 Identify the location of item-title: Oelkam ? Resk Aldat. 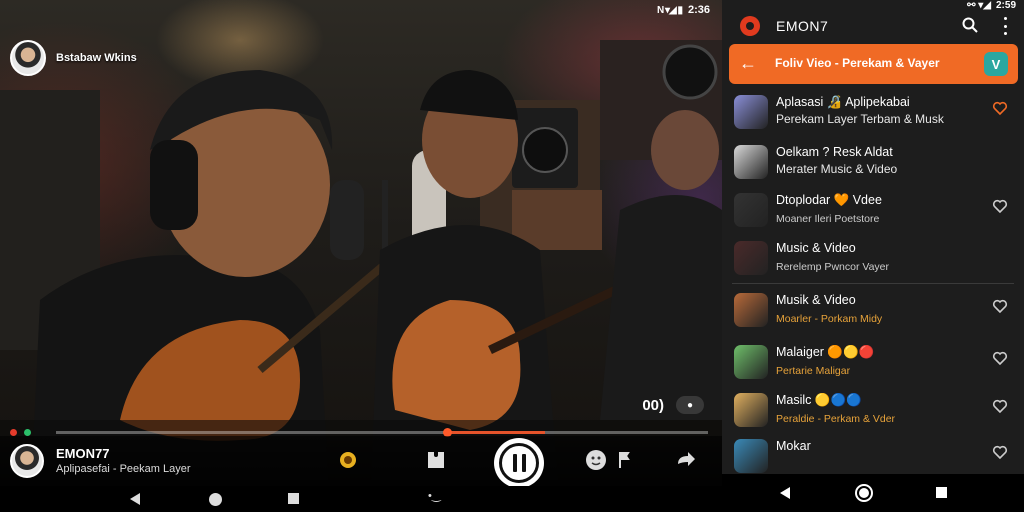
(834, 152).